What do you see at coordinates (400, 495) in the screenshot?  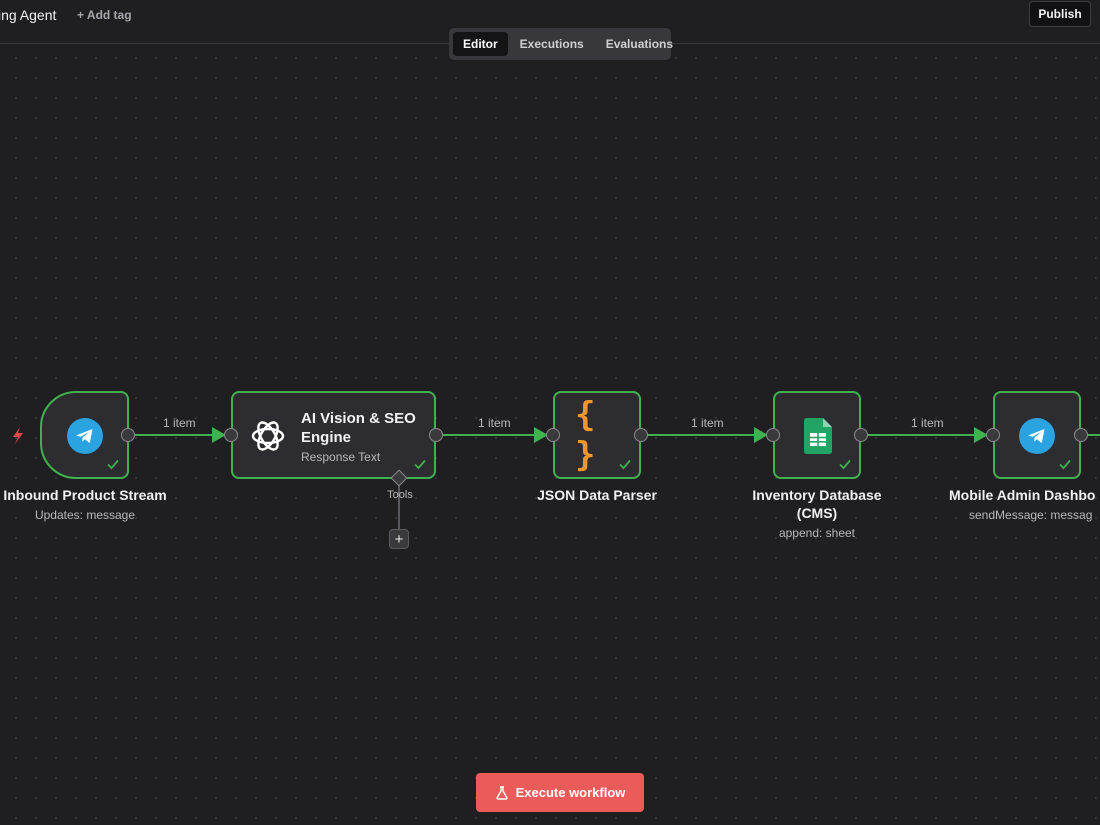 I see `tools-port-label: Tools` at bounding box center [400, 495].